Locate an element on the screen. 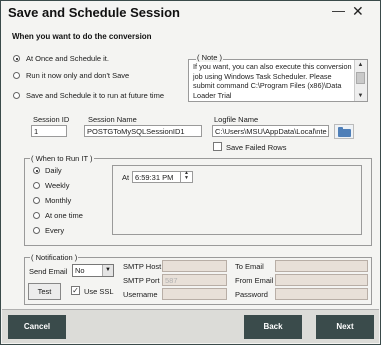  smtp-port-field: 587 is located at coordinates (194, 280).